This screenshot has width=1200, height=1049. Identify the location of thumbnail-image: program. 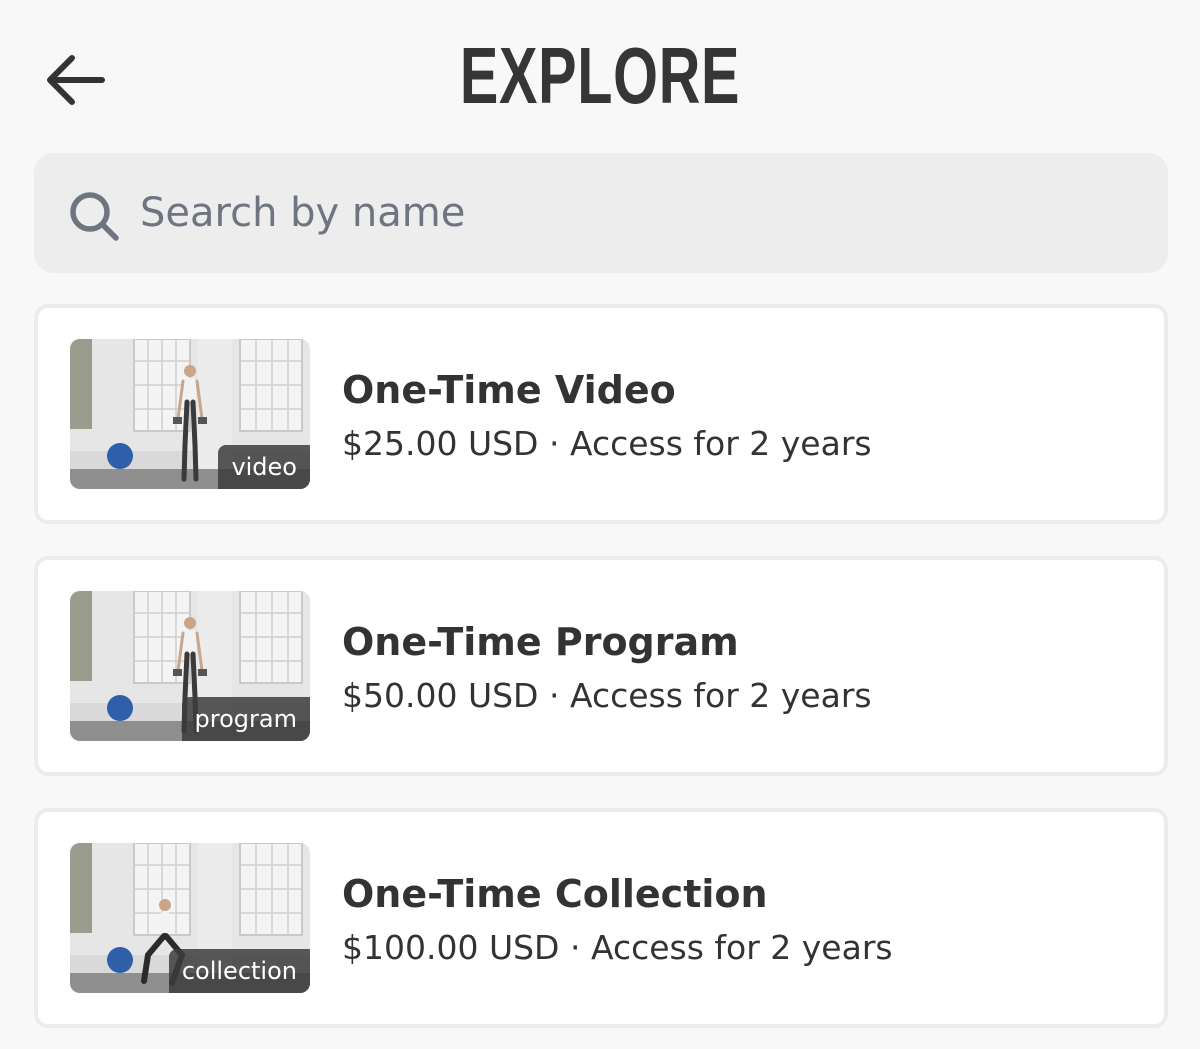
(190, 666).